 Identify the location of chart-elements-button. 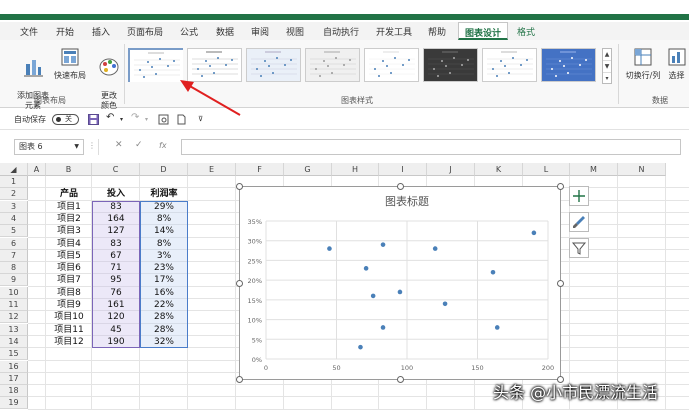
(579, 196).